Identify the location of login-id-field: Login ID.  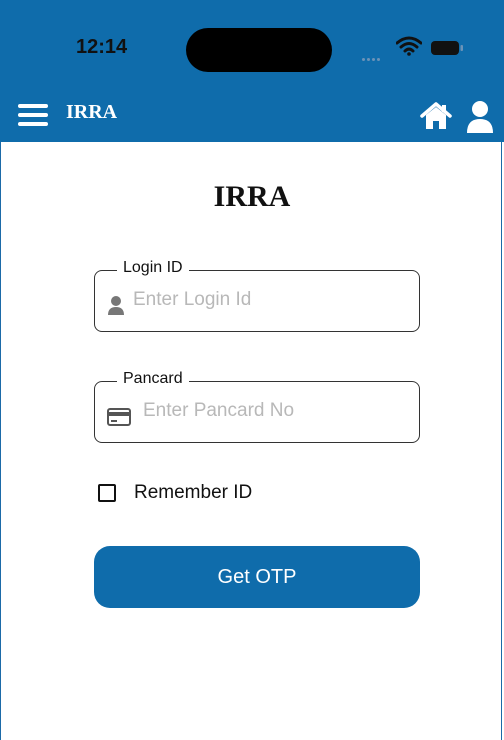
(257, 295).